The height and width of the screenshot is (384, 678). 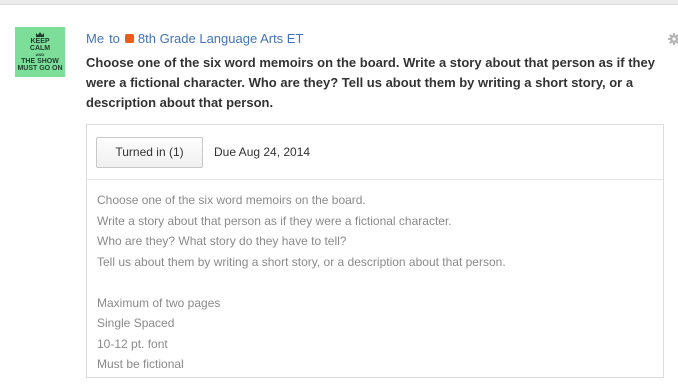 What do you see at coordinates (375, 152) in the screenshot?
I see `assignment-box-header: Turned in (1) Due Aug 24, 2014` at bounding box center [375, 152].